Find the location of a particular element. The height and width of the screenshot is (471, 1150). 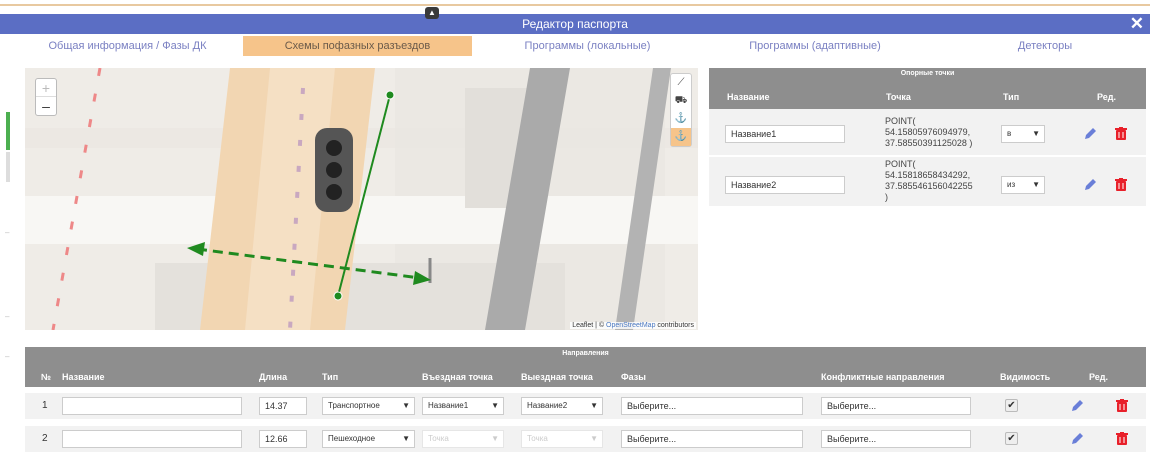

col-header-phases: Фазы is located at coordinates (633, 377).